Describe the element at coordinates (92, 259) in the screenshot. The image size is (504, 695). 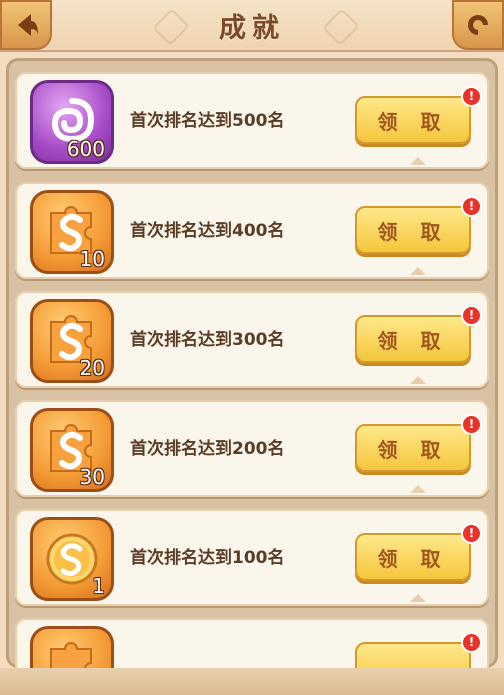
I see `reward-quantity: 10` at that location.